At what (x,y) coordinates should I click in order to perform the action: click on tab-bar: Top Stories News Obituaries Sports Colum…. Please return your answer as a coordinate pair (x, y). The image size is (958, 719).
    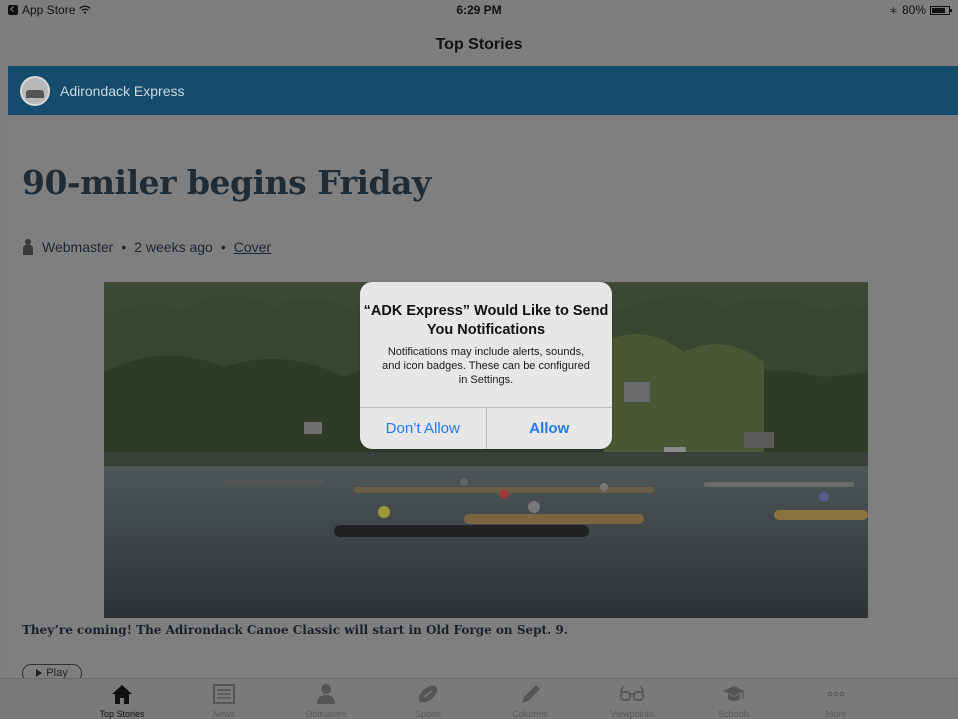
    Looking at the image, I should click on (479, 698).